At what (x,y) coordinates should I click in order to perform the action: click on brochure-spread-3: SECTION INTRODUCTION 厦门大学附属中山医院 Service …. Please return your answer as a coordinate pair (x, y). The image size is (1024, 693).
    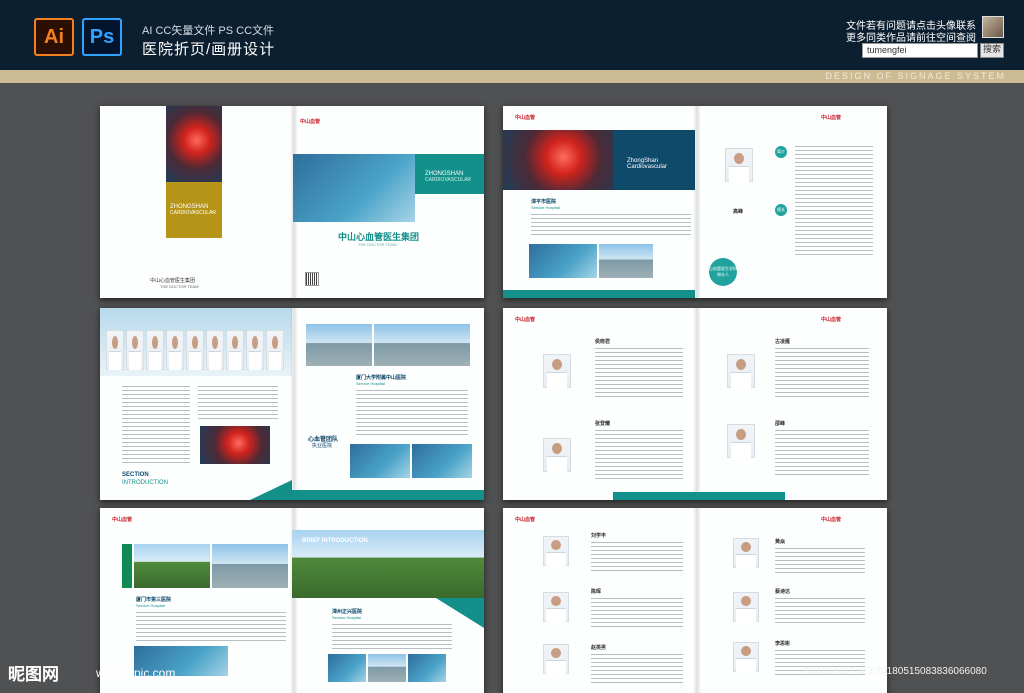
    Looking at the image, I should click on (292, 404).